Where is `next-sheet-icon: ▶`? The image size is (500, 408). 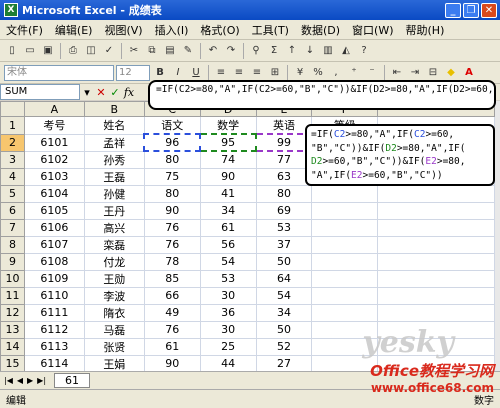
next-sheet-icon: ▶ is located at coordinates (30, 380).